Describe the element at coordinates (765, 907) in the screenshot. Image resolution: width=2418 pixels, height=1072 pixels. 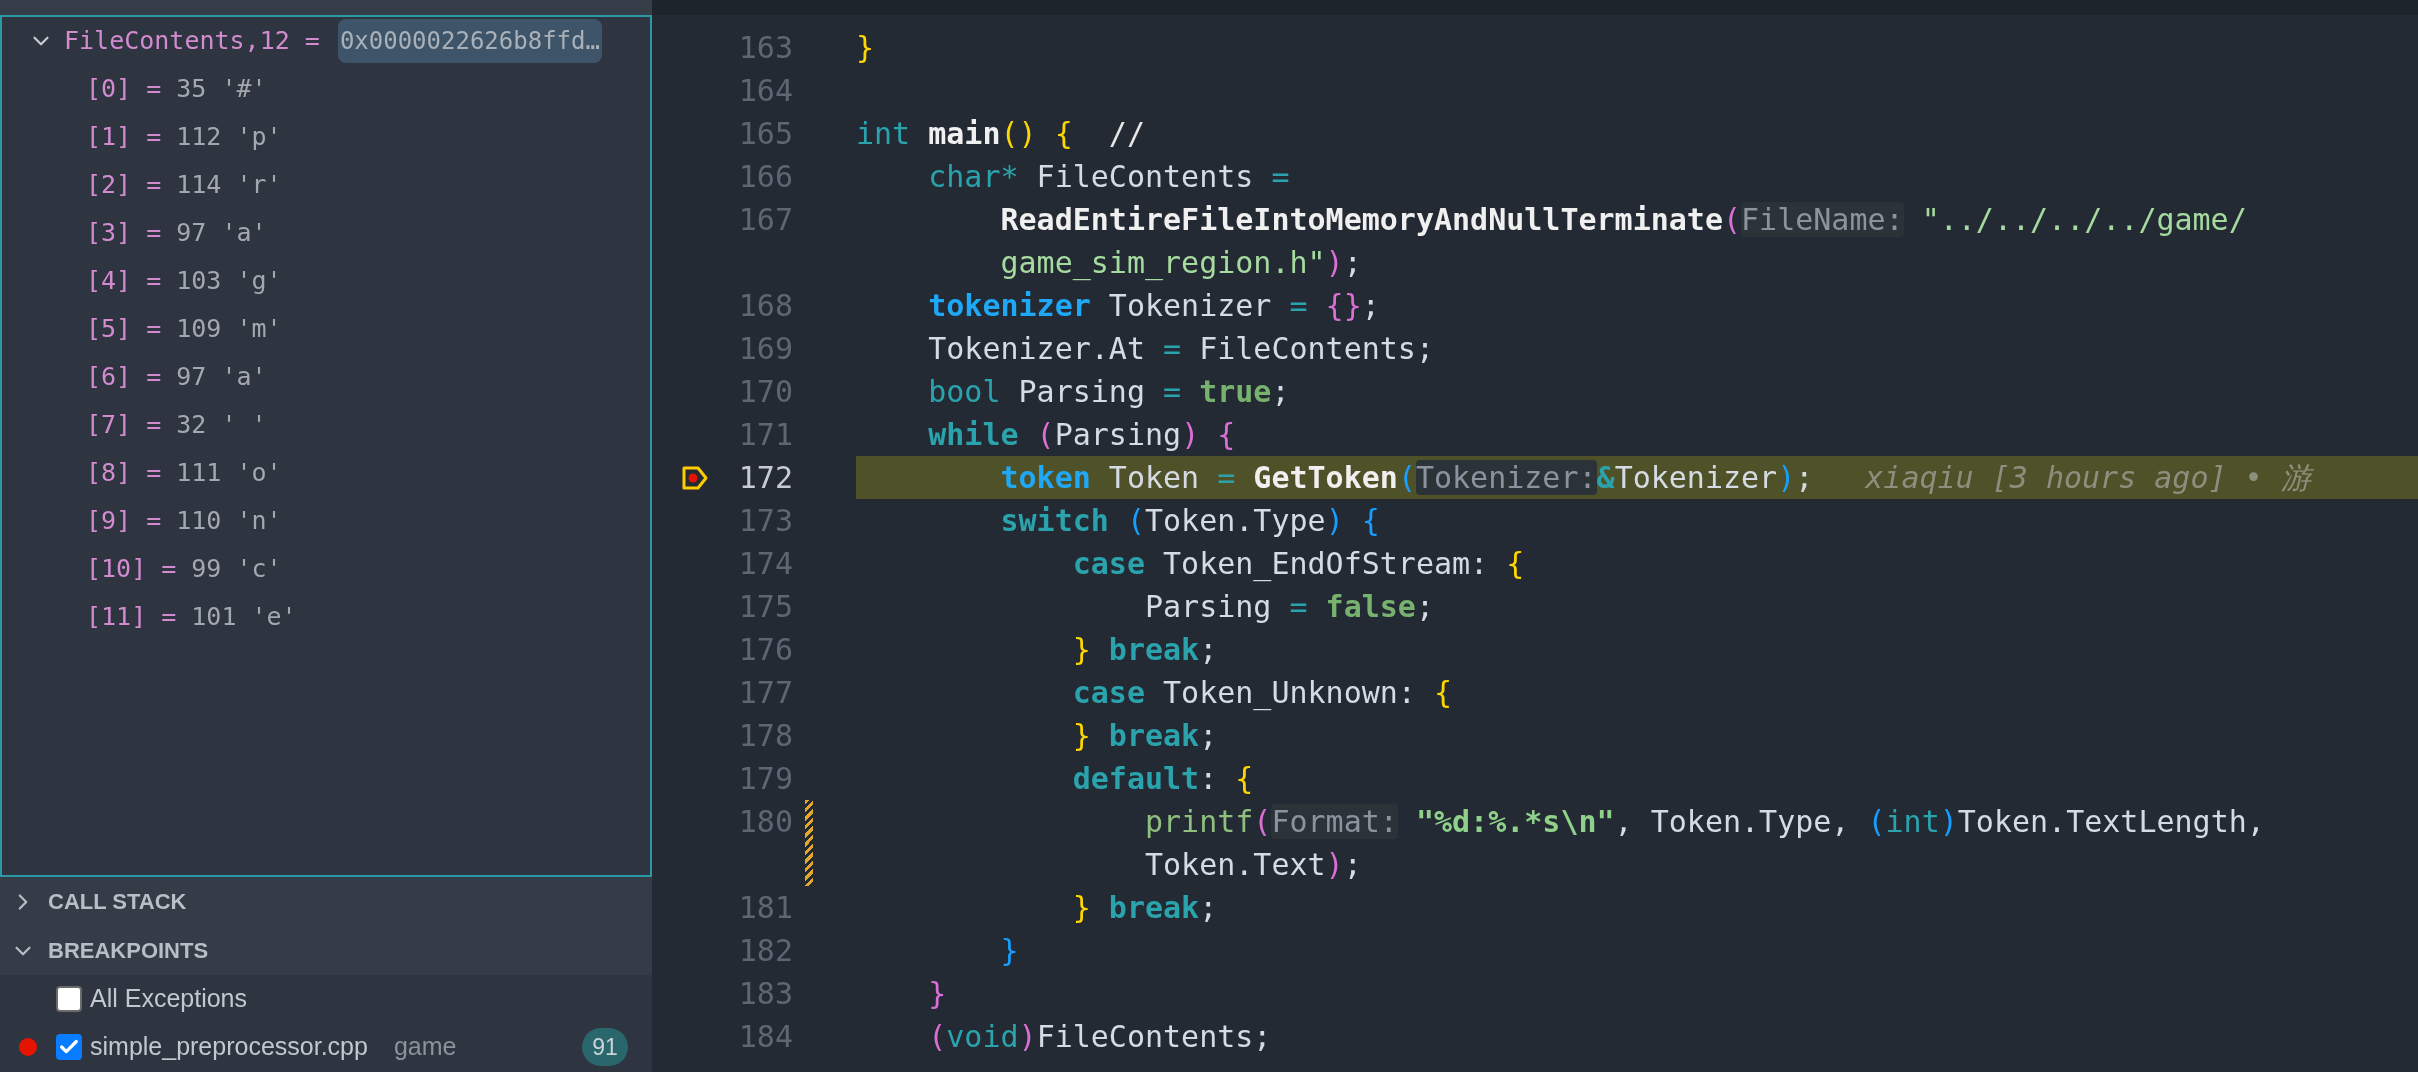
I see `line-number: 181` at that location.